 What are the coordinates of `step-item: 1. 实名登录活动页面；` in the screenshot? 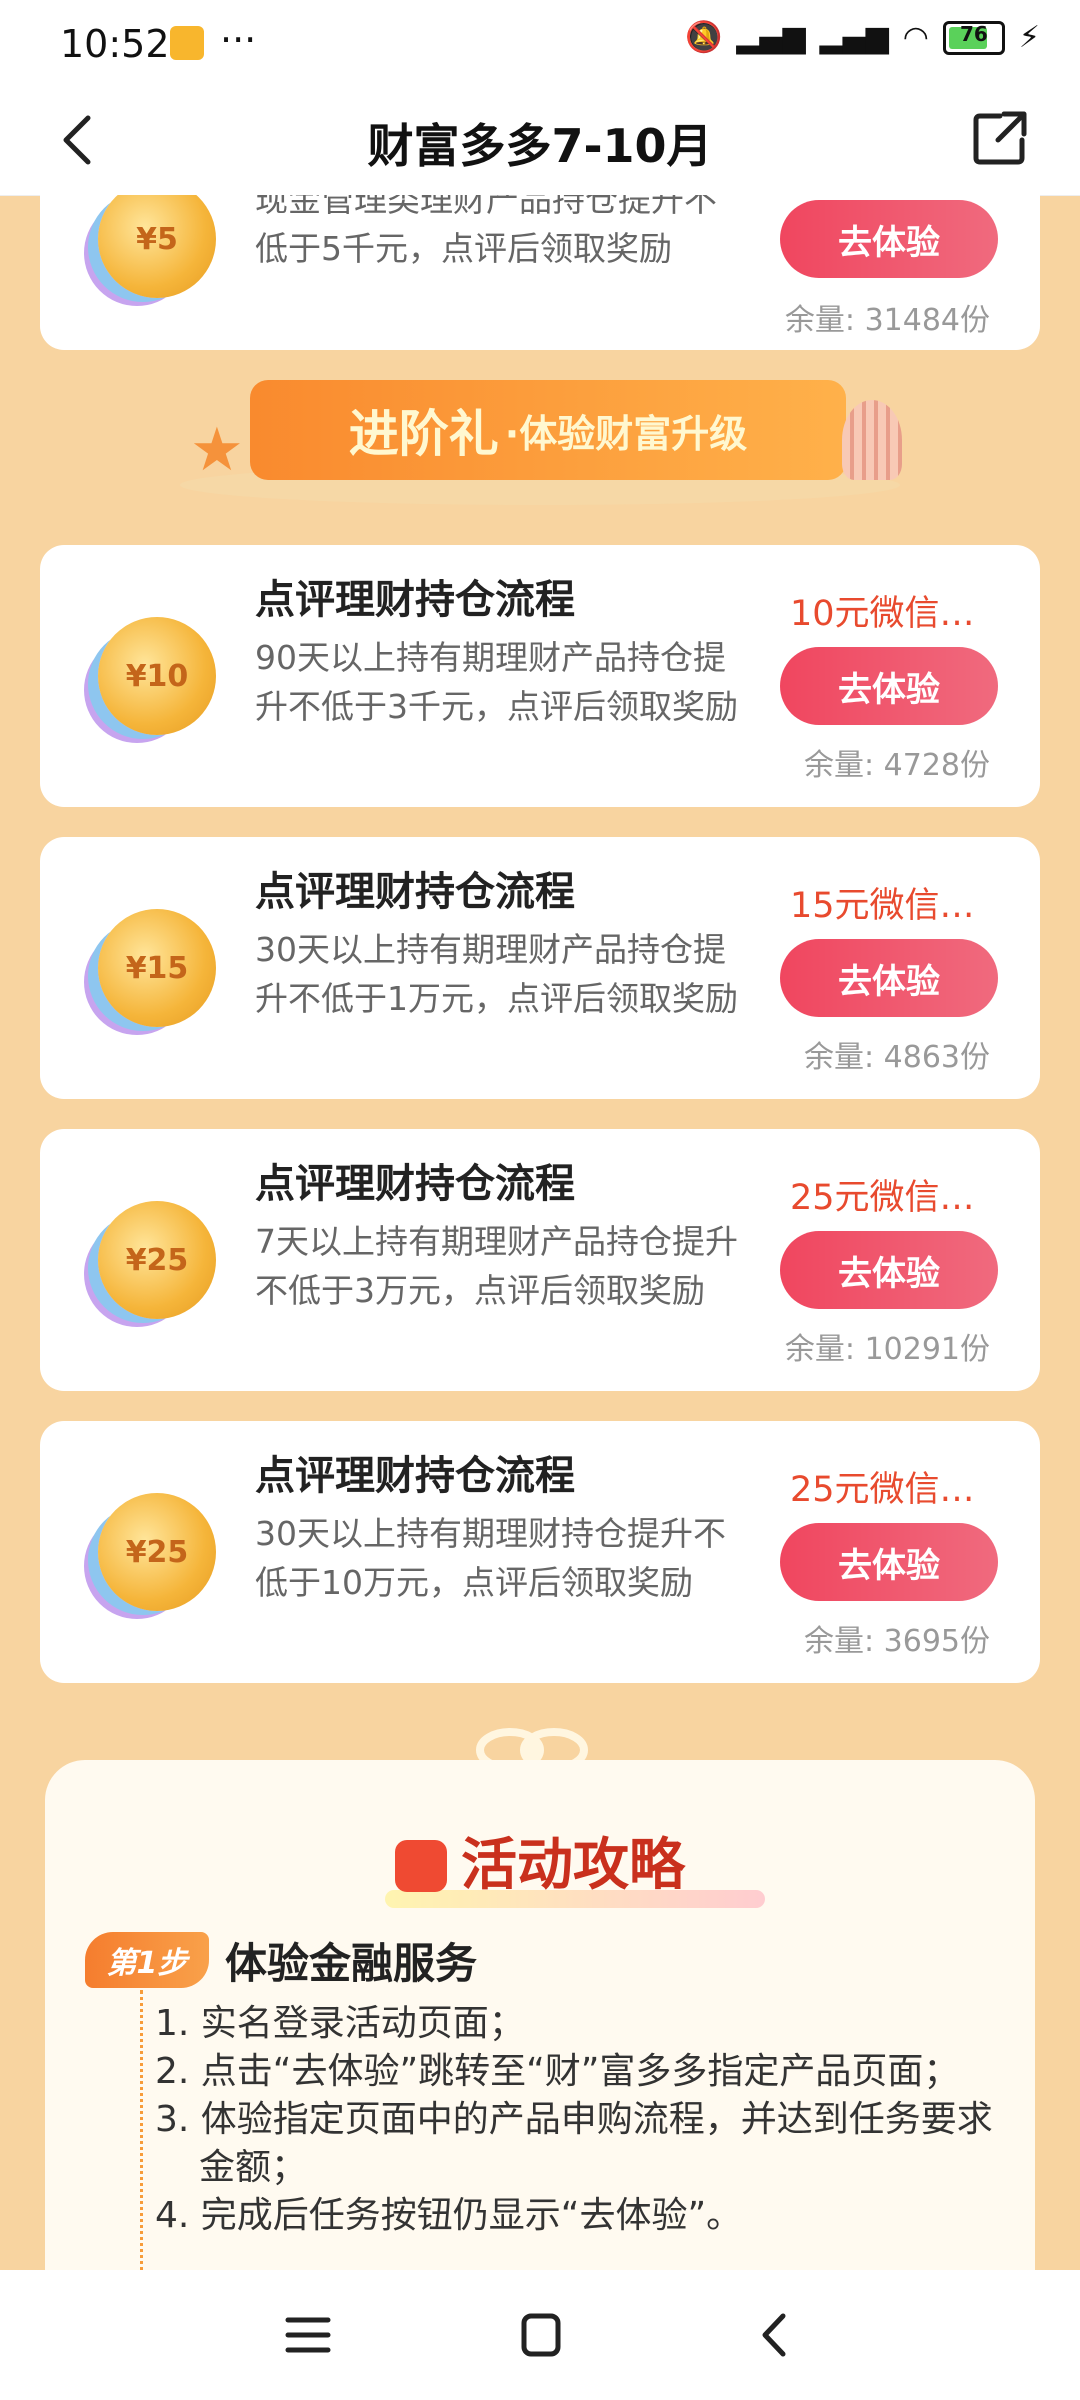 It's located at (340, 2023).